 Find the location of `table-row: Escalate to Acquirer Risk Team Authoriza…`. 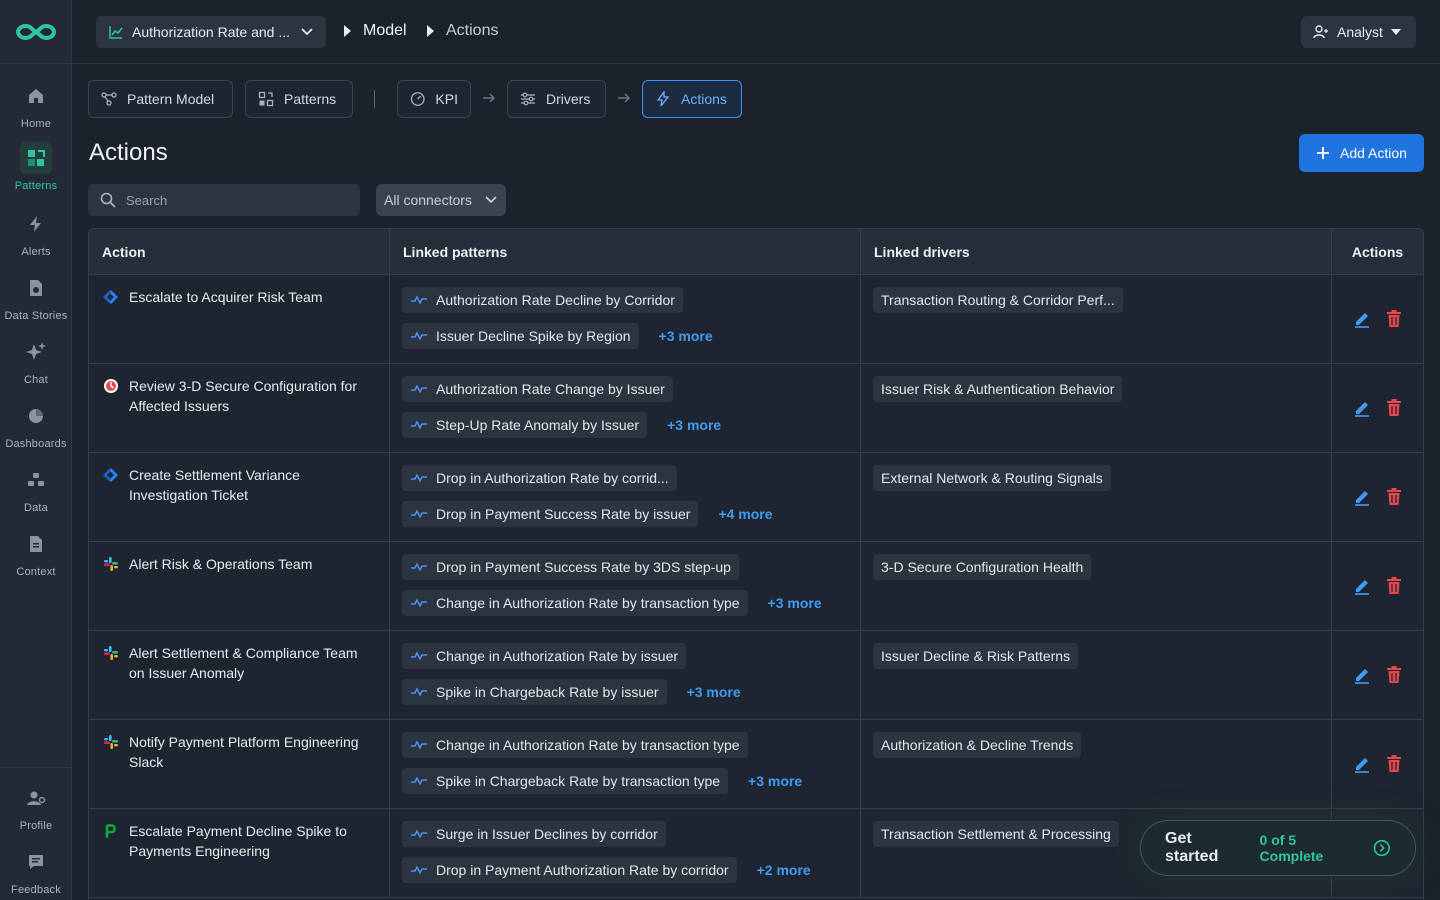

table-row: Escalate to Acquirer Risk Team Authoriza… is located at coordinates (756, 319).